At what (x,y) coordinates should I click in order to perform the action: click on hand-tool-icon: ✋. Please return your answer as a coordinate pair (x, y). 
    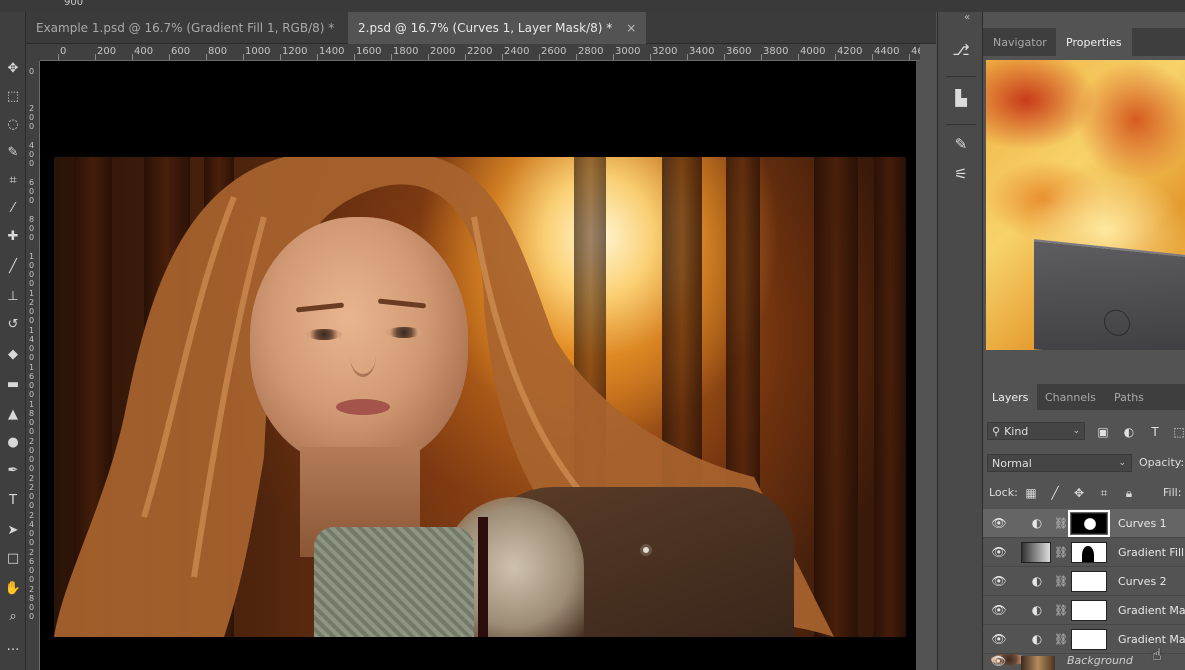
    Looking at the image, I should click on (13, 588).